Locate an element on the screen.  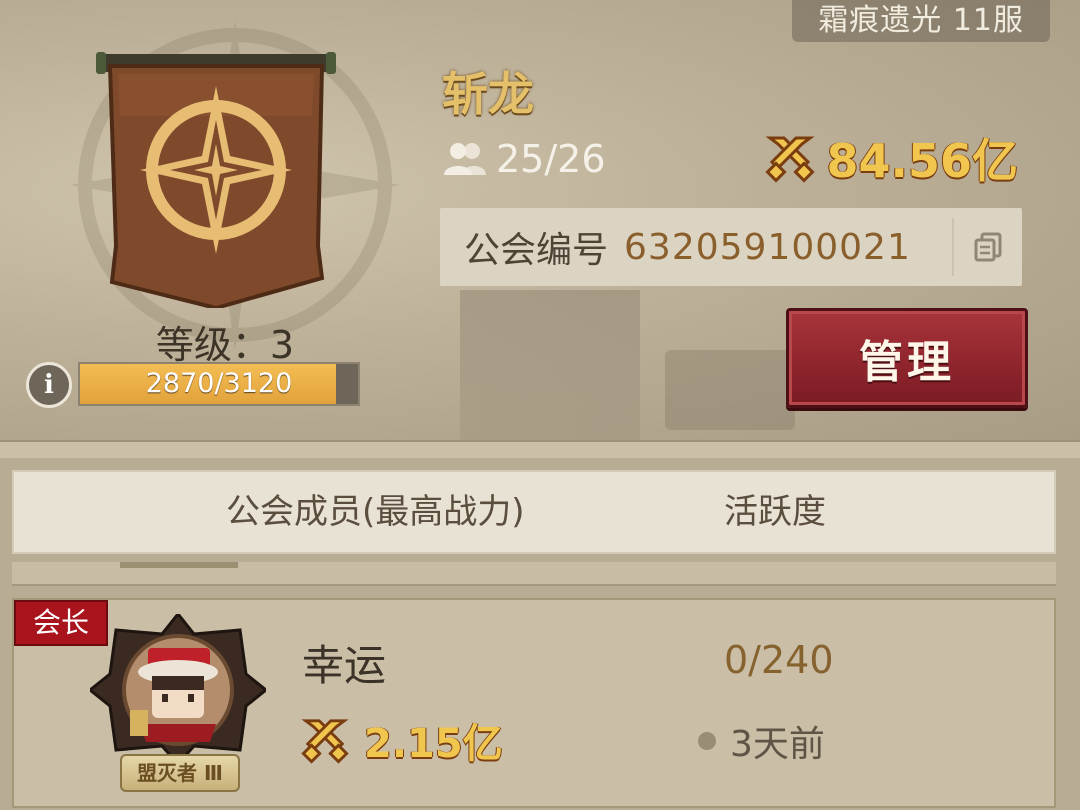
offline-dot-icon is located at coordinates (707, 741).